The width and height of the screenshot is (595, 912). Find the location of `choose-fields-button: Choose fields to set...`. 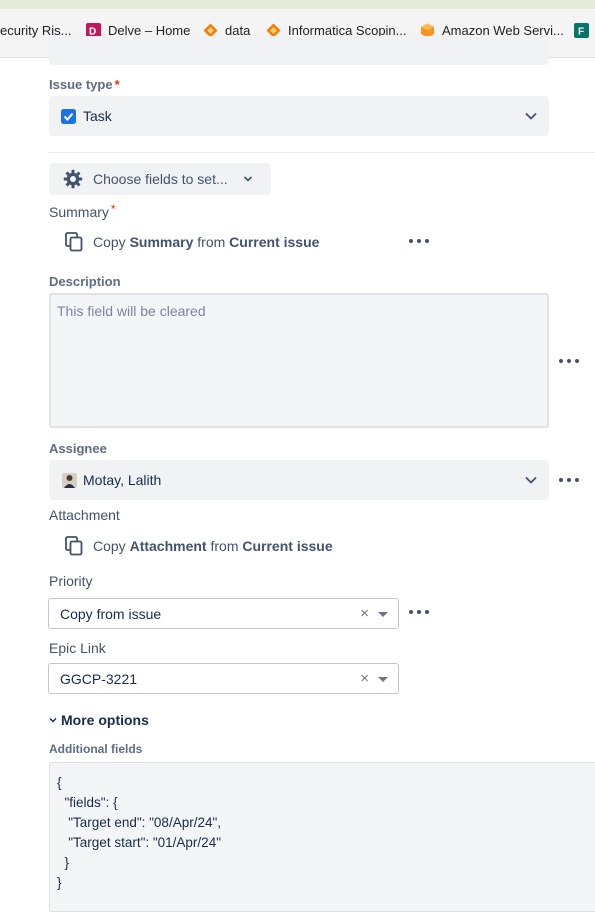

choose-fields-button: Choose fields to set... is located at coordinates (160, 179).